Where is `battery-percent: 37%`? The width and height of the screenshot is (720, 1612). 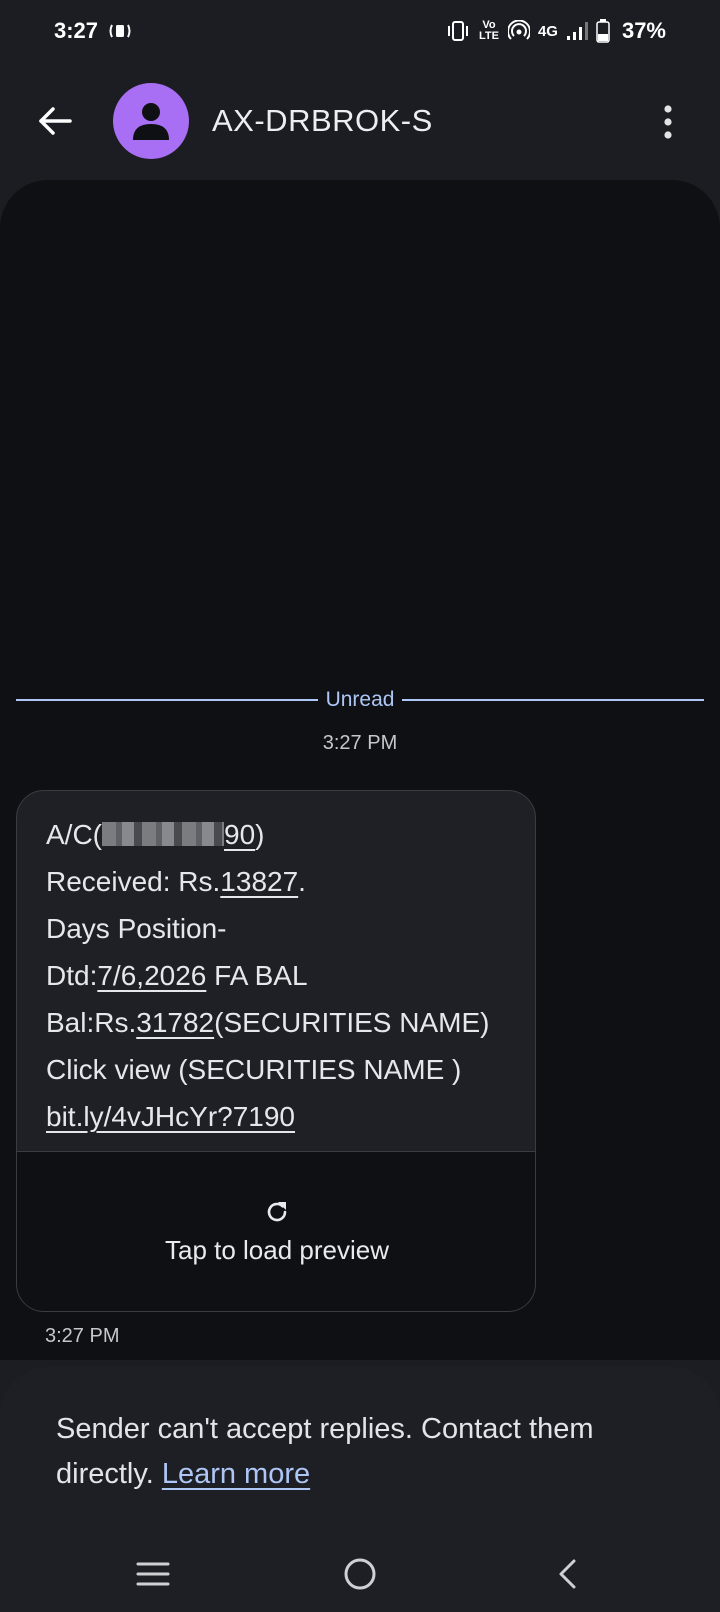 battery-percent: 37% is located at coordinates (643, 30).